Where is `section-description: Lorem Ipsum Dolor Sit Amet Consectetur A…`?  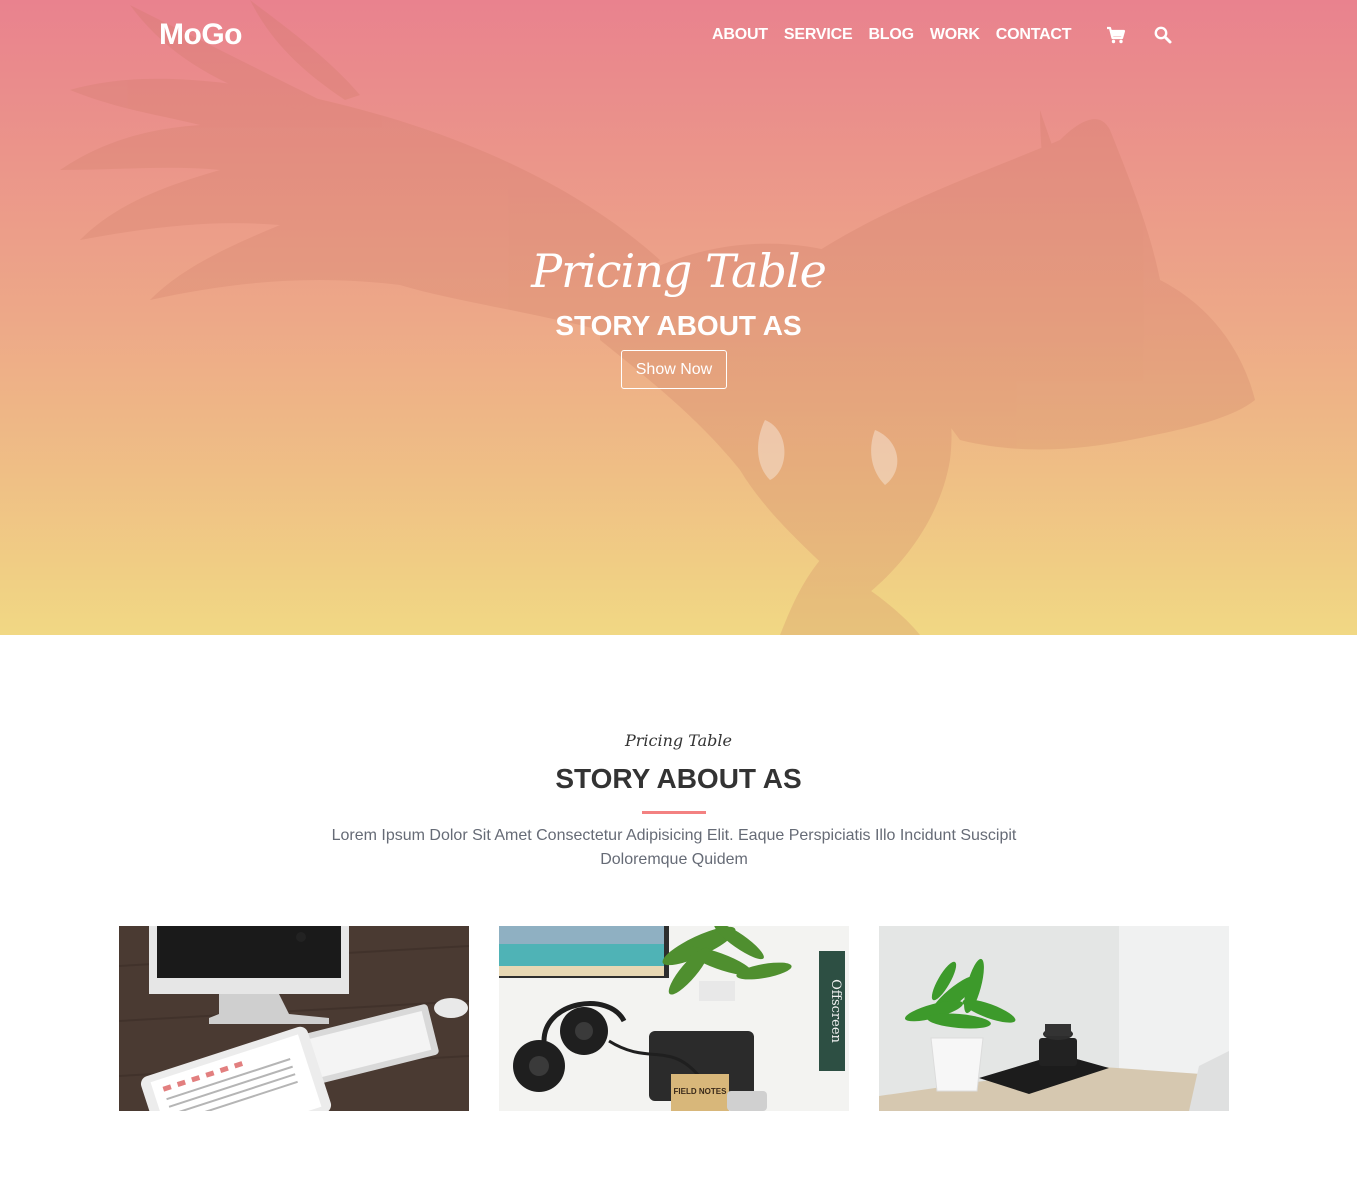 section-description: Lorem Ipsum Dolor Sit Amet Consectetur A… is located at coordinates (674, 847).